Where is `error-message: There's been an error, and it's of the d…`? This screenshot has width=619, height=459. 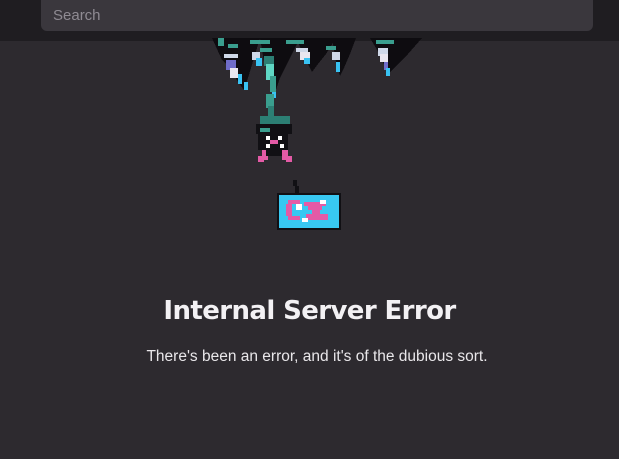
error-message: There's been an error, and it's of the d… is located at coordinates (317, 356).